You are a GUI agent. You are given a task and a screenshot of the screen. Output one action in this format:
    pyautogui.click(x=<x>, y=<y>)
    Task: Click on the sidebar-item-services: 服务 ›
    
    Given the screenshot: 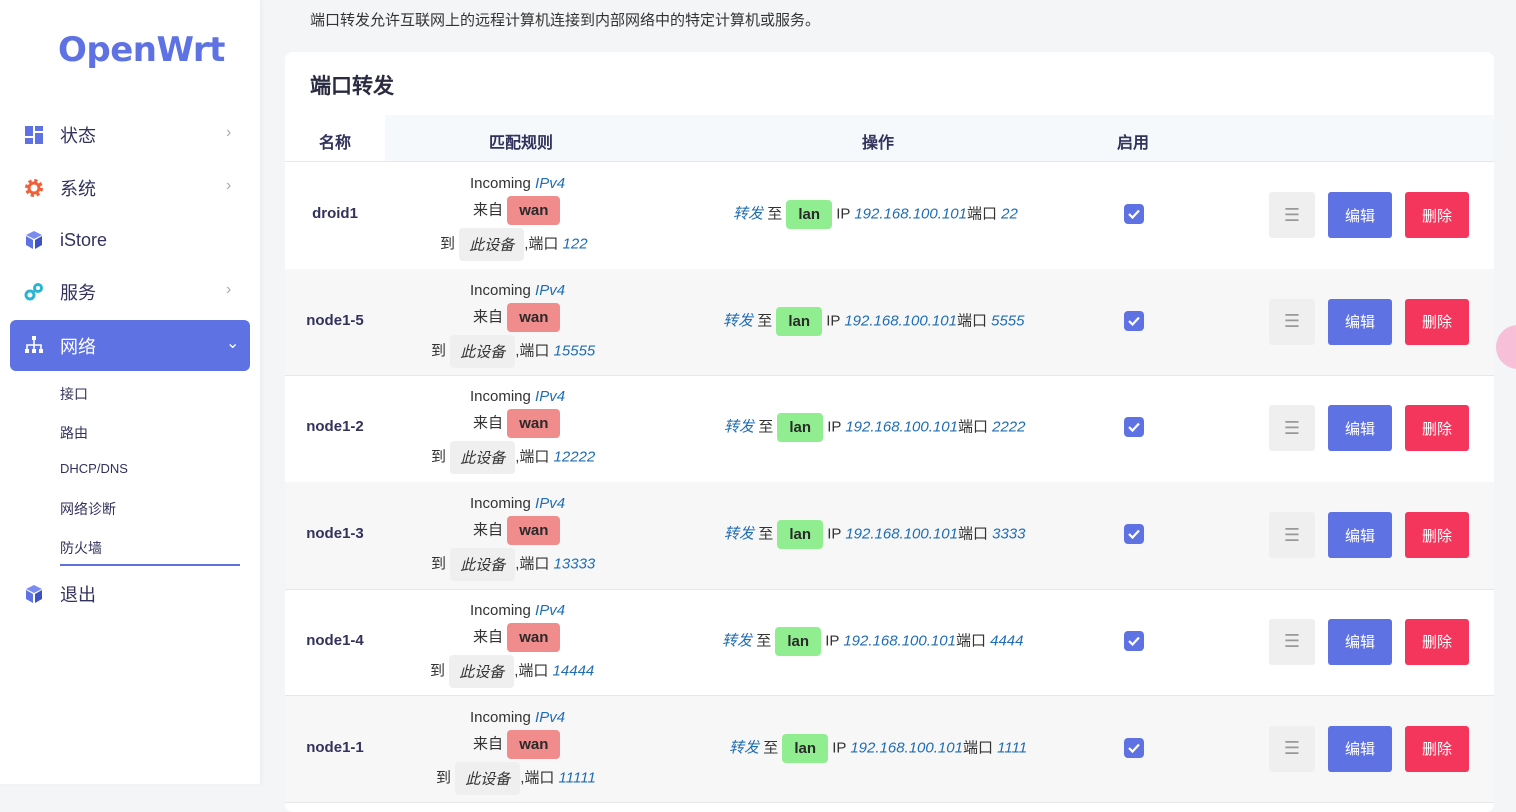 What is the action you would take?
    pyautogui.click(x=130, y=292)
    